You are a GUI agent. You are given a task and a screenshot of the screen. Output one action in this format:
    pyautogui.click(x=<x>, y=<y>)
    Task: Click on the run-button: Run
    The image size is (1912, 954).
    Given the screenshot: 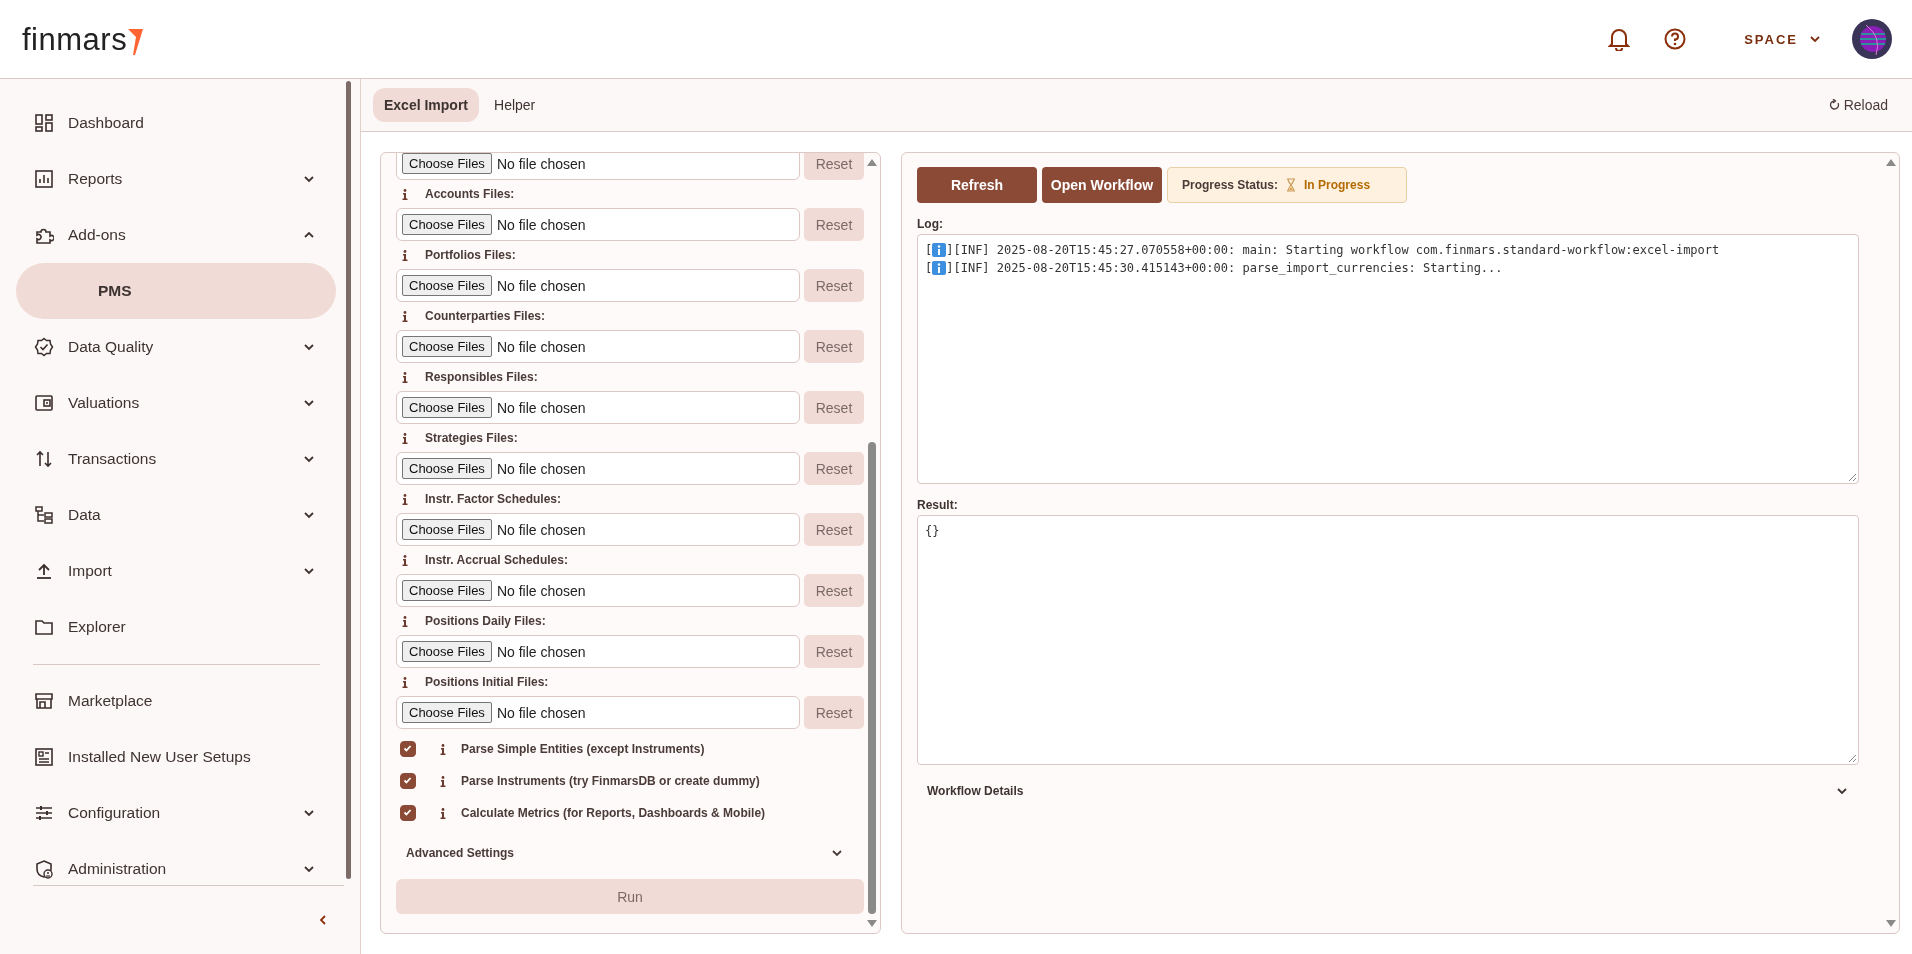 What is the action you would take?
    pyautogui.click(x=630, y=896)
    